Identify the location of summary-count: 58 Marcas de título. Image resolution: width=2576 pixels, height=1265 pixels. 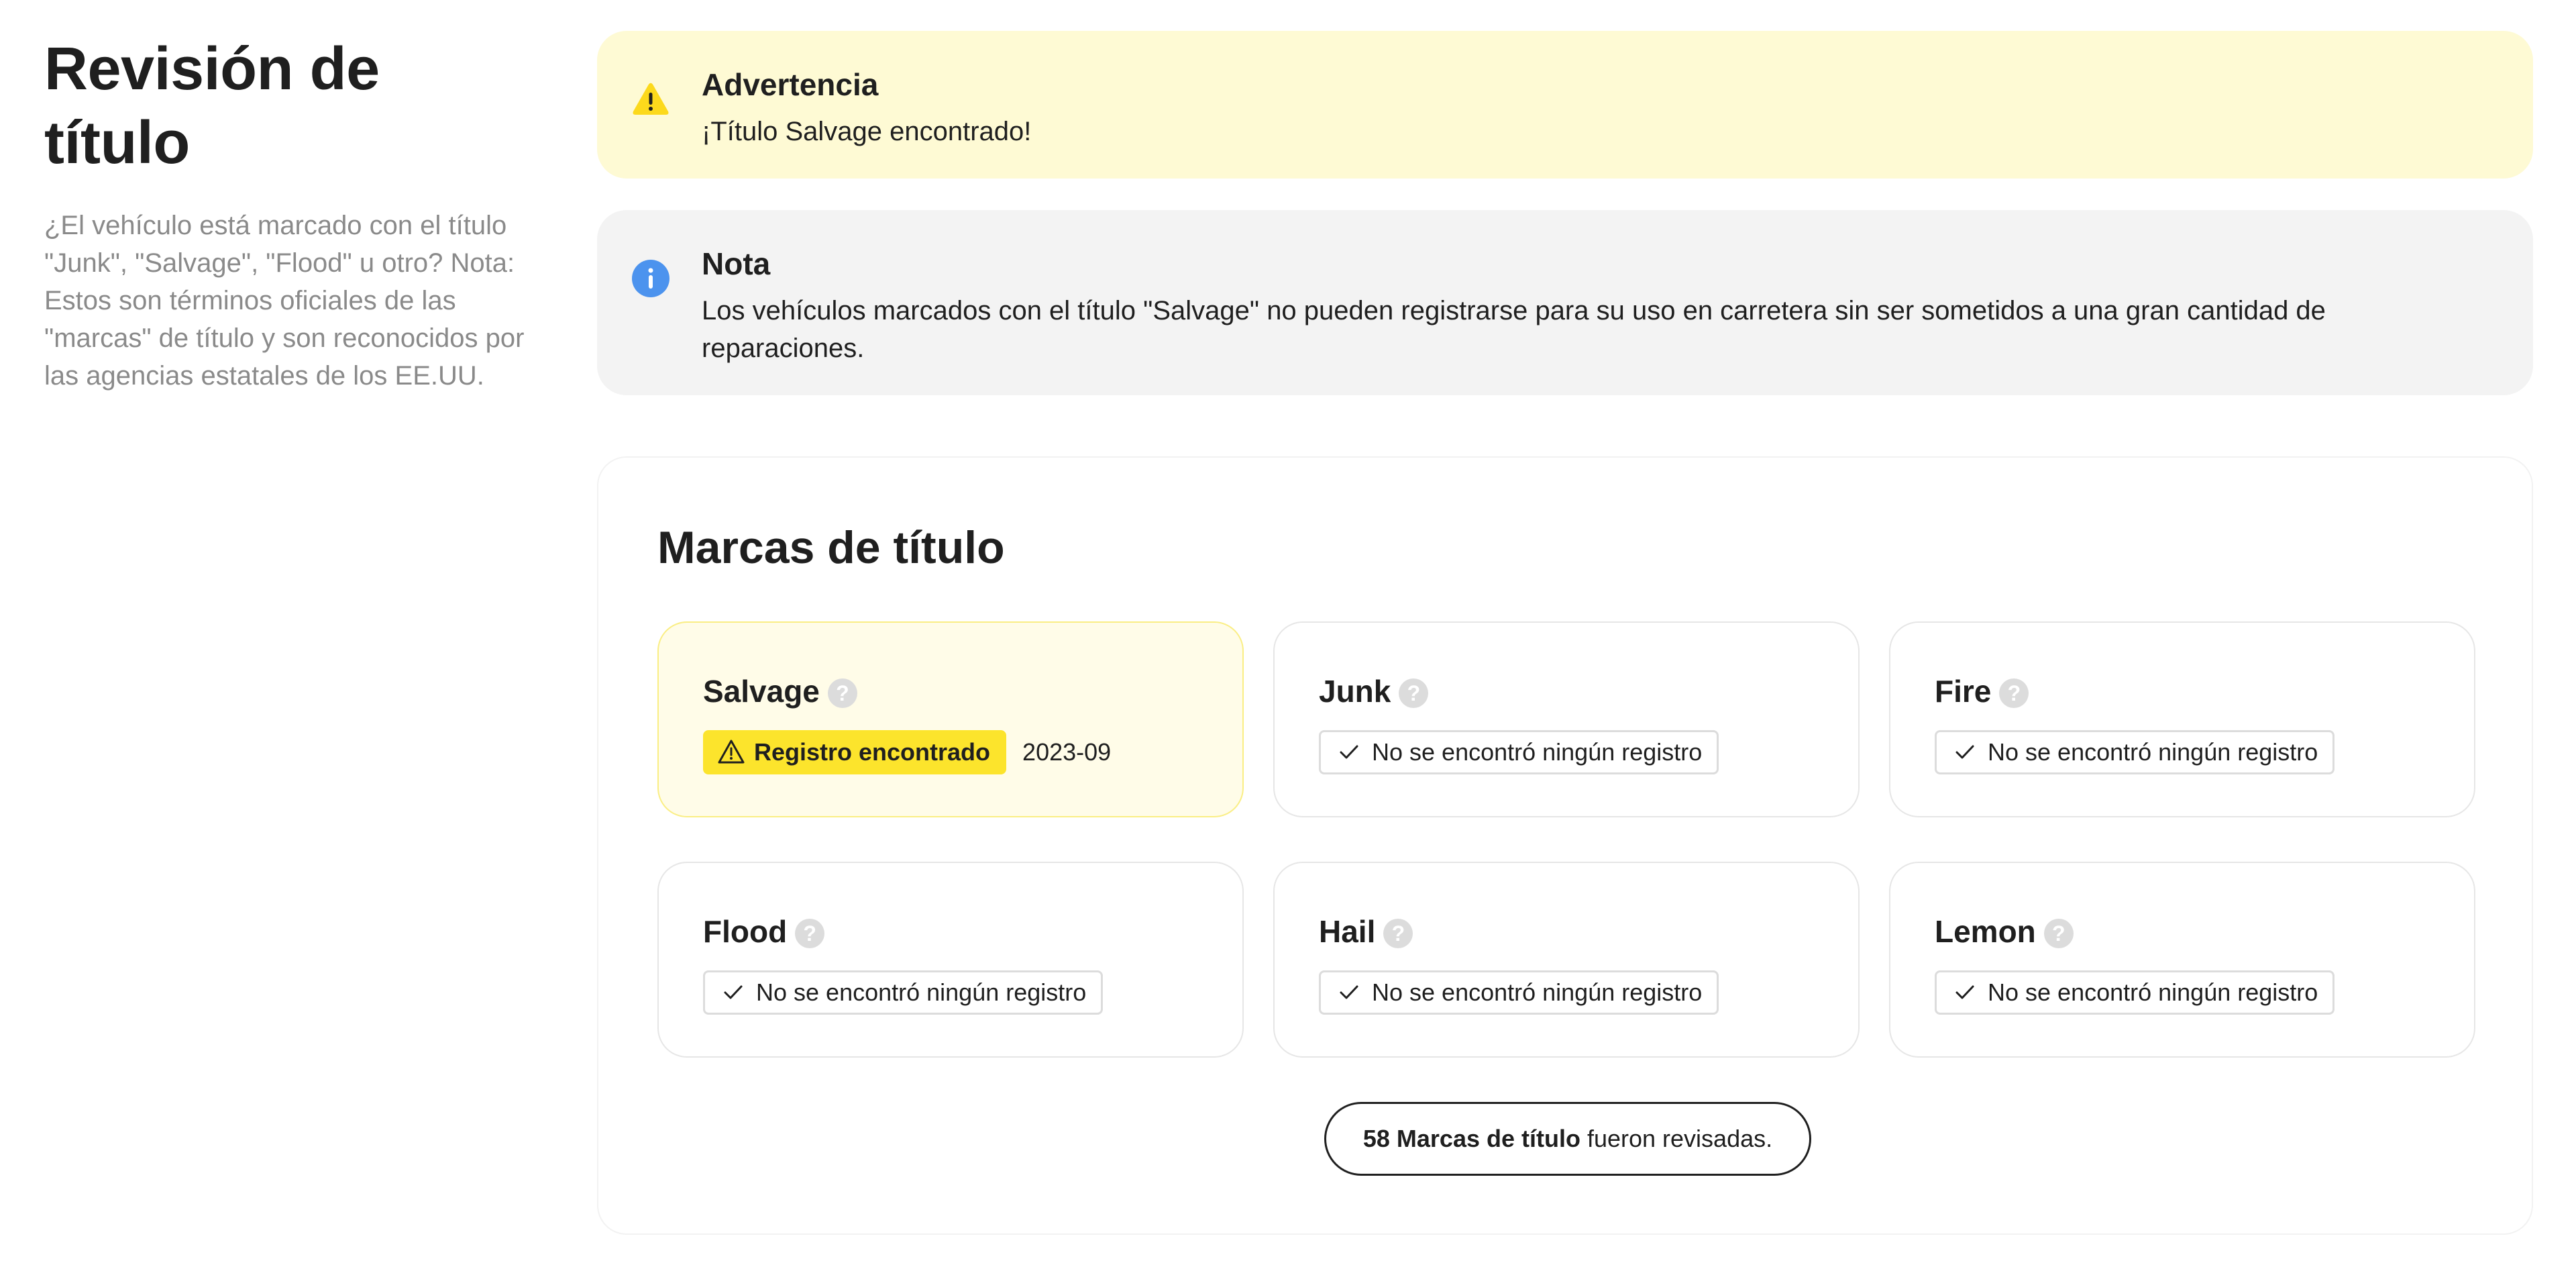
(1471, 1138).